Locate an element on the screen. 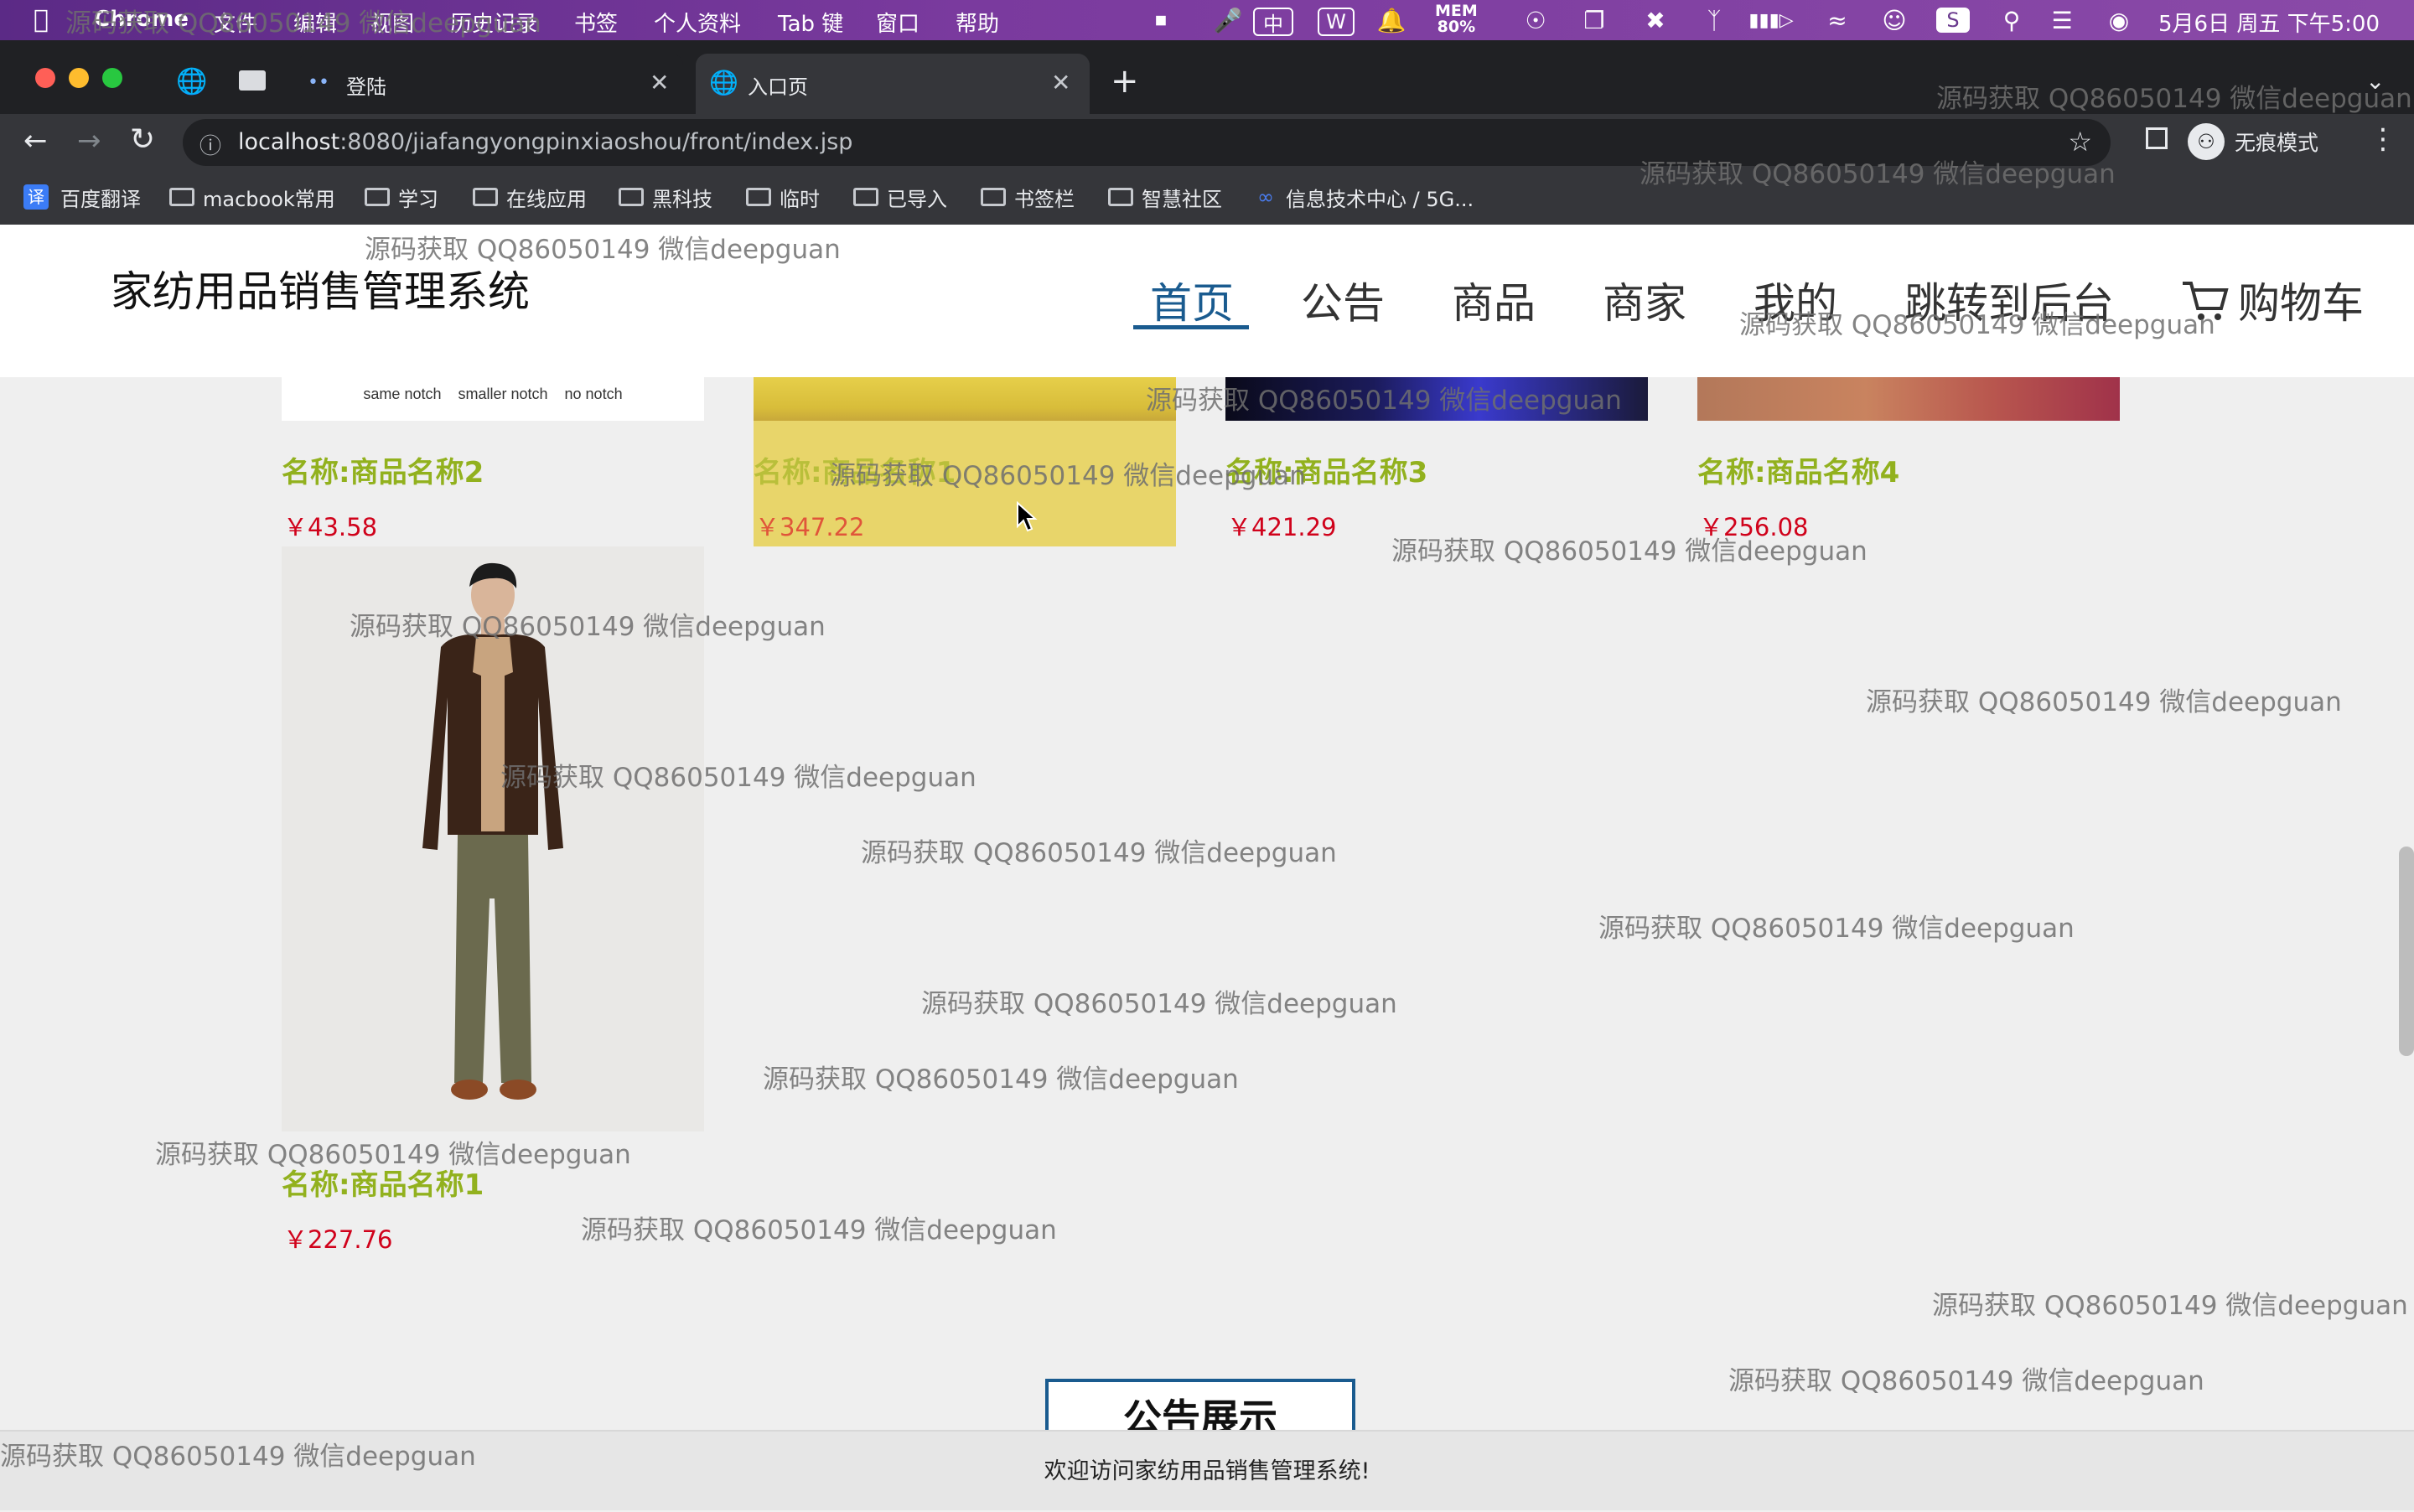 This screenshot has width=2414, height=1512. clock: 5月6日 周五 下午5:00 is located at coordinates (2269, 22).